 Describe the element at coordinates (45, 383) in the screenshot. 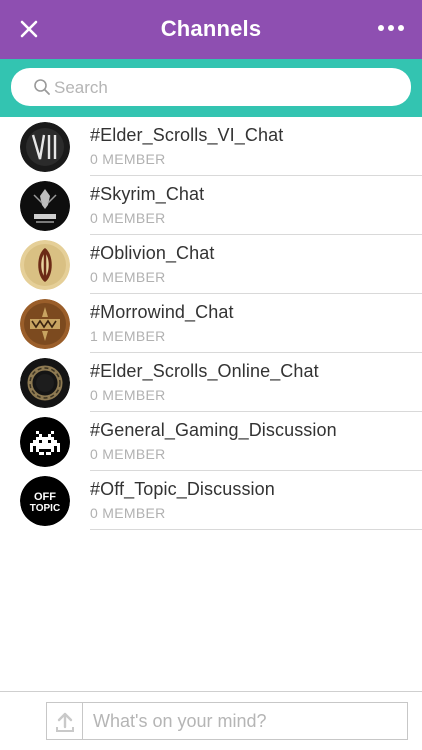

I see `elder-scrolls-online-logo` at that location.